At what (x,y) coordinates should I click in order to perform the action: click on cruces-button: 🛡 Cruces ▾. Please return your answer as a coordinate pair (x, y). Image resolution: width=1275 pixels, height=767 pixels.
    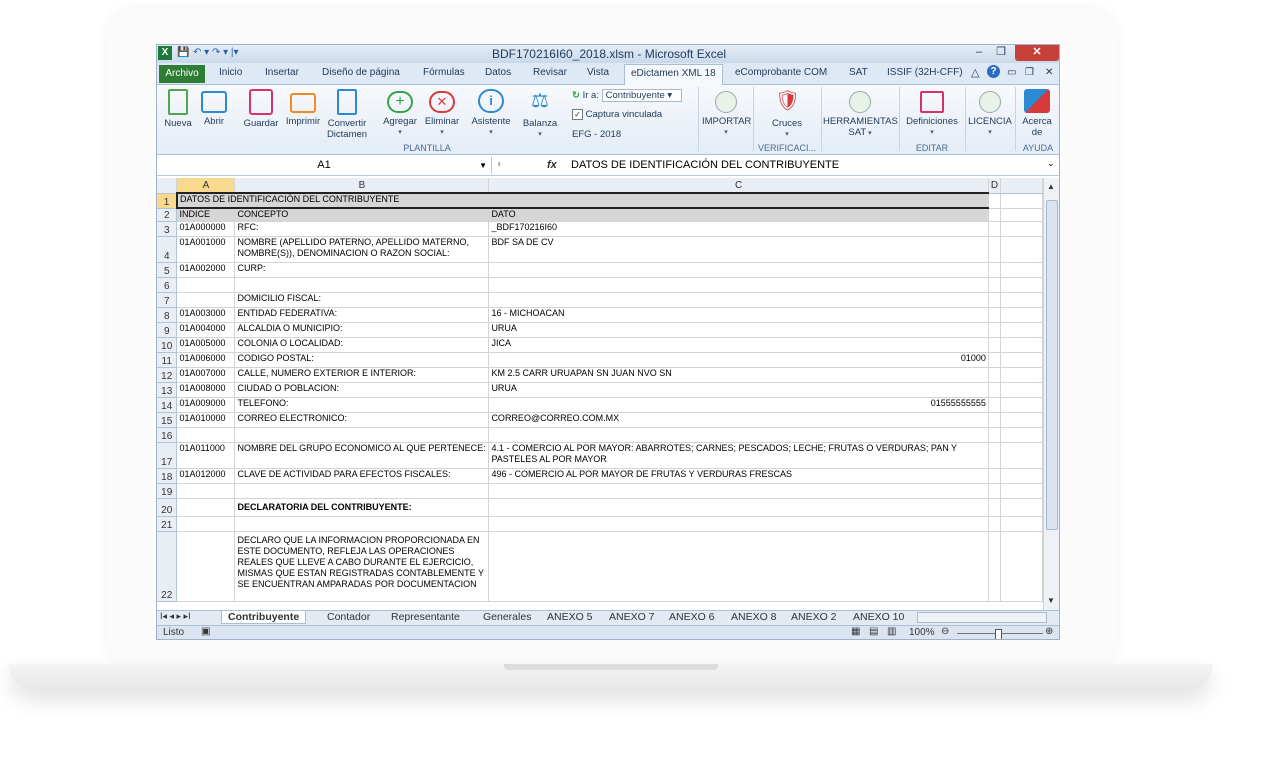
    Looking at the image, I should click on (787, 114).